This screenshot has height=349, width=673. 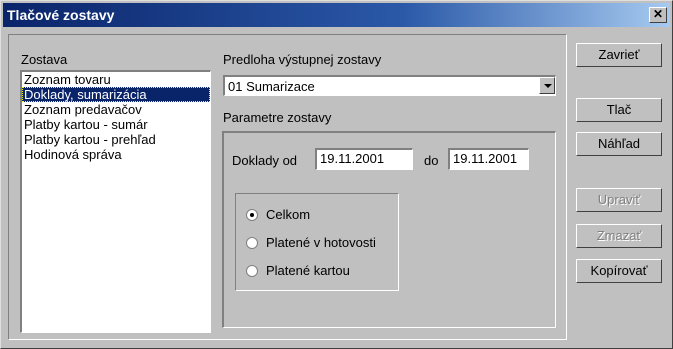 I want to click on nahlad-button: Náhľad, so click(x=619, y=144).